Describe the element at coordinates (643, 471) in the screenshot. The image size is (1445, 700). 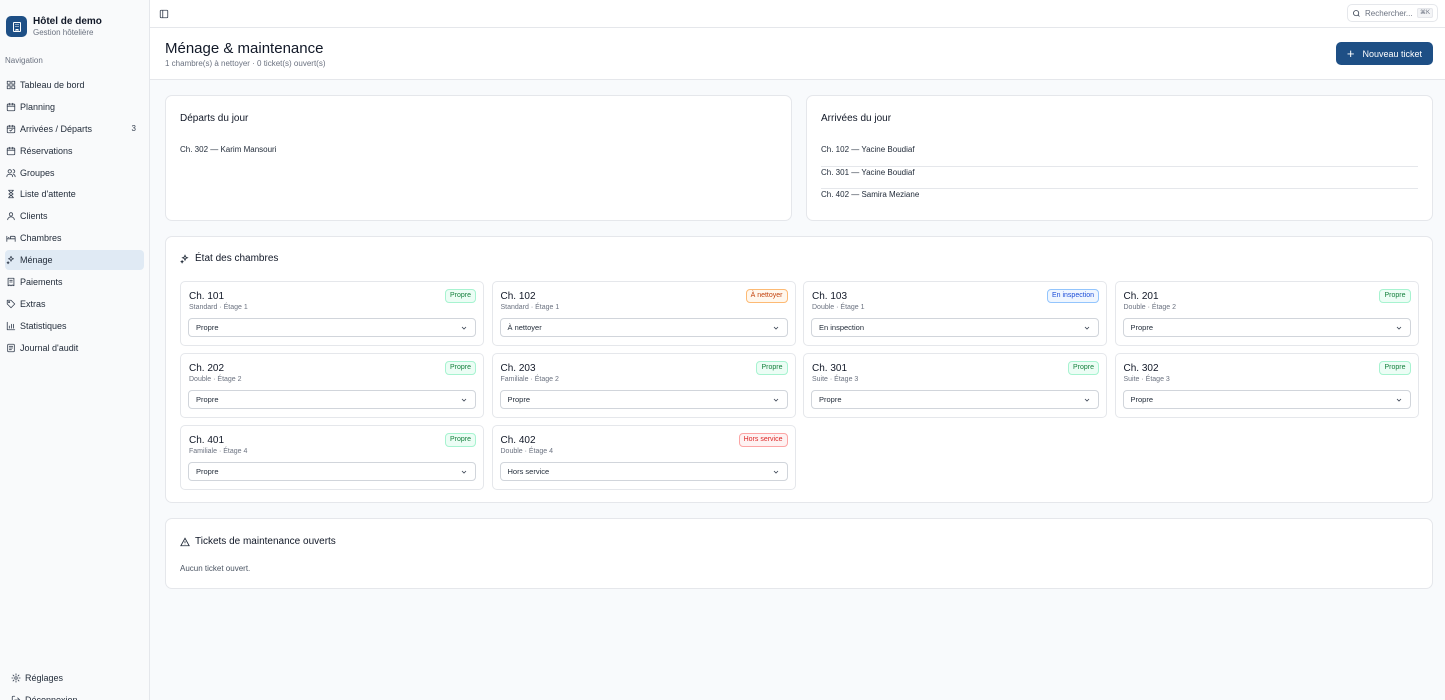
I see `room-status-select: Hors service` at that location.